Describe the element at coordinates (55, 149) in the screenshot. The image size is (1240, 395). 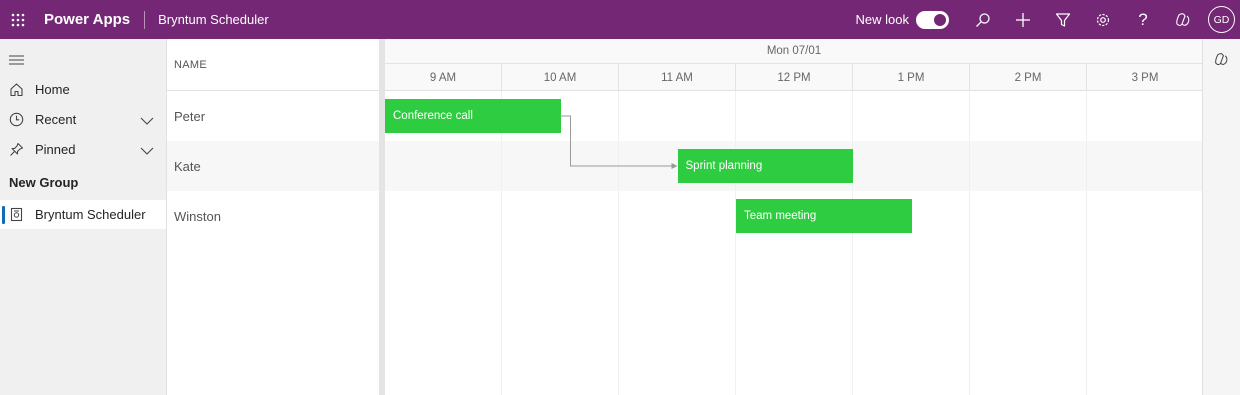
I see `nav-item-label: Pinned` at that location.